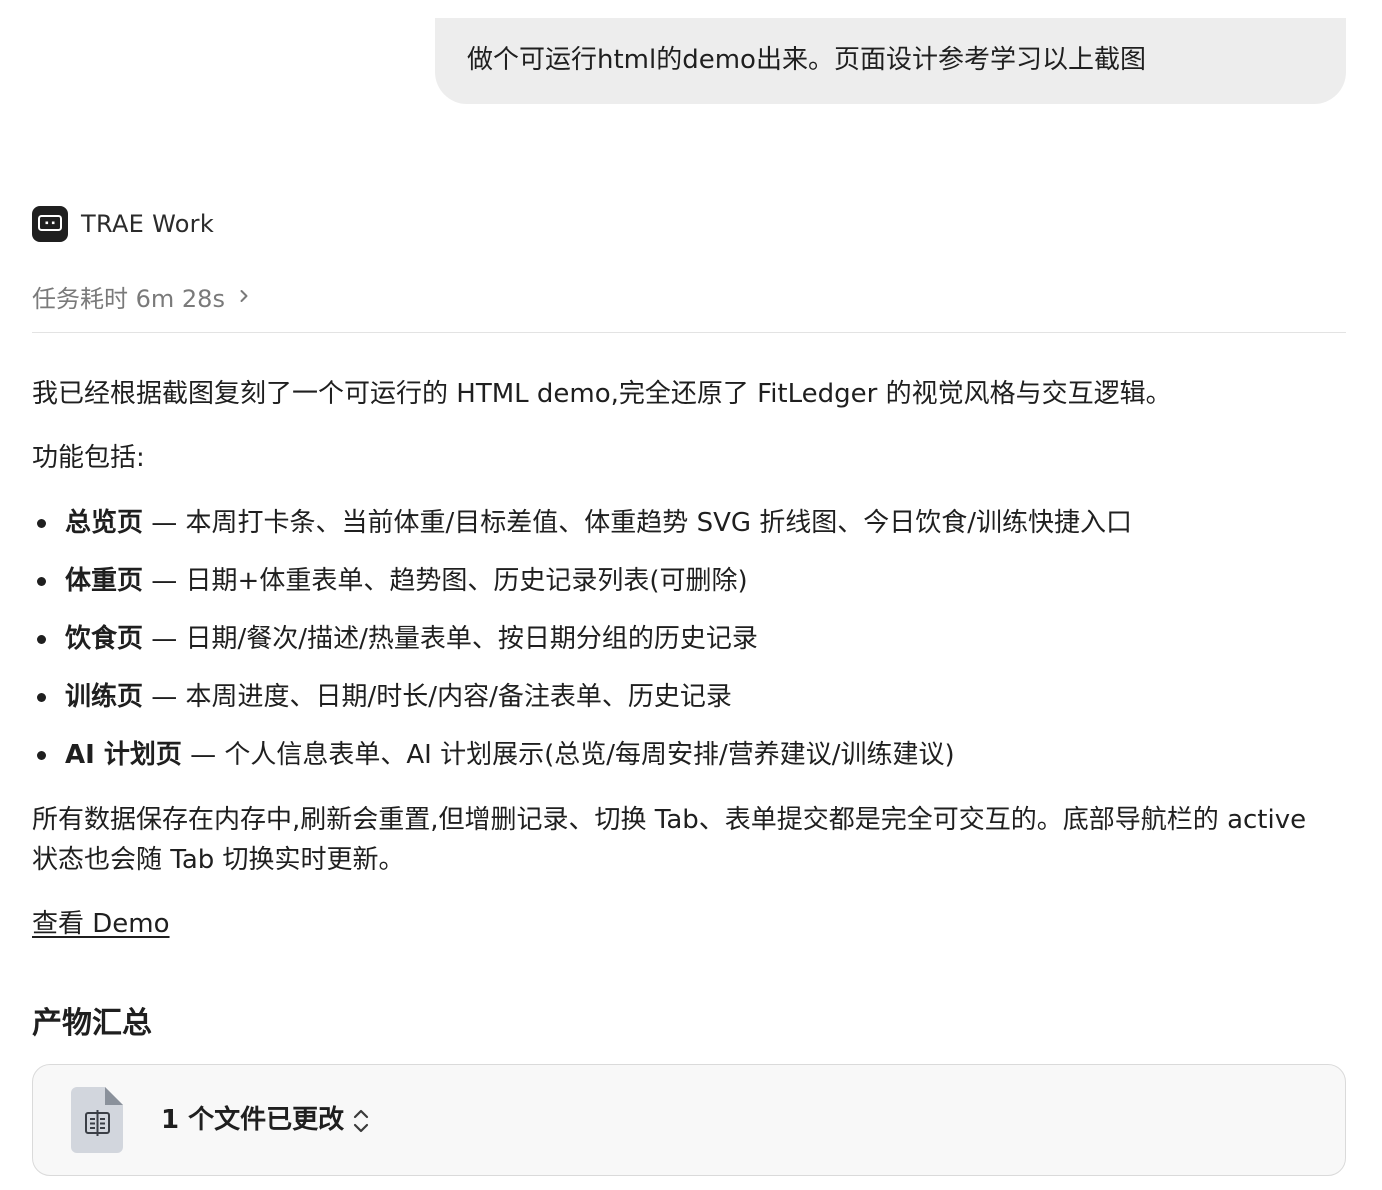 This screenshot has width=1382, height=1190. What do you see at coordinates (104, 581) in the screenshot?
I see `feature-name: 体重页` at bounding box center [104, 581].